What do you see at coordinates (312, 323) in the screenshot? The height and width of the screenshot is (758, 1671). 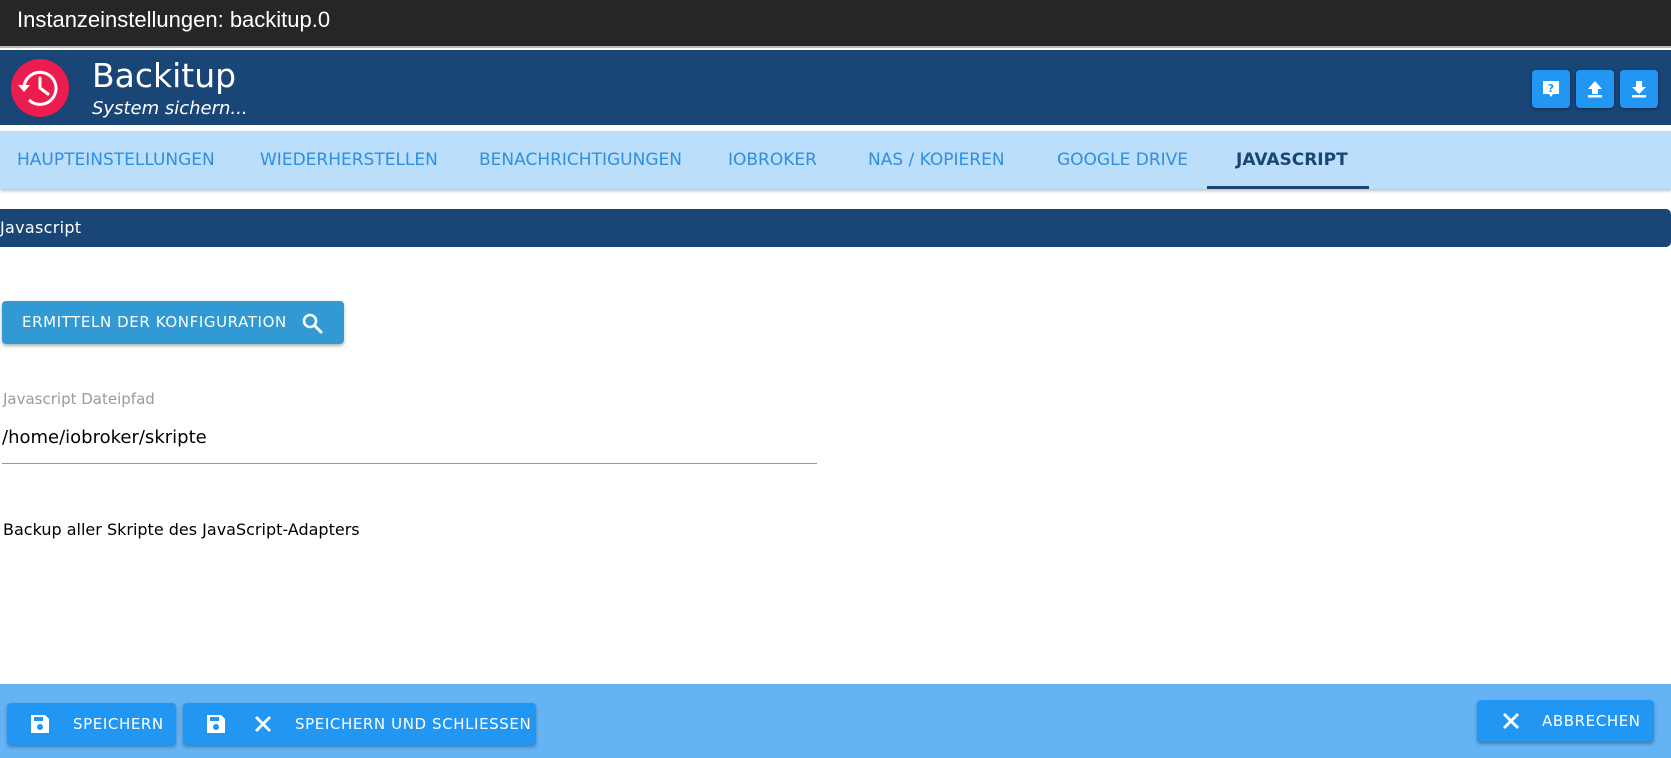 I see `search-icon` at bounding box center [312, 323].